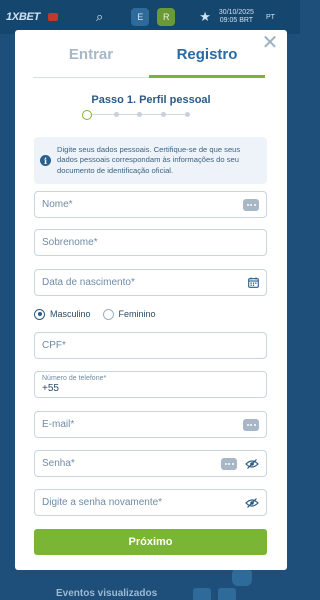 This screenshot has height=600, width=320. Describe the element at coordinates (137, 314) in the screenshot. I see `gender-female-label: Feminino` at that location.